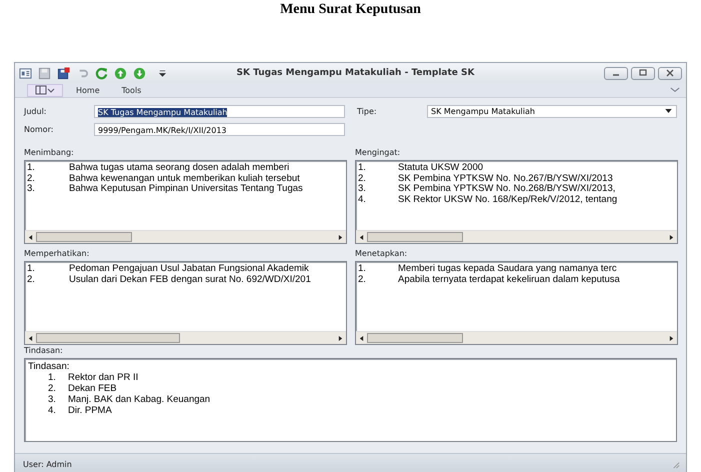  What do you see at coordinates (185, 202) in the screenshot?
I see `text-area: 1. Bahwa tugas utama seorang dosen adalah memberi 2. Bahwa kewenangan untuk memberikan kuliah tersebut 3. Bahwa Keputusan Pimpinan Universitas Tentang Tugas` at bounding box center [185, 202].